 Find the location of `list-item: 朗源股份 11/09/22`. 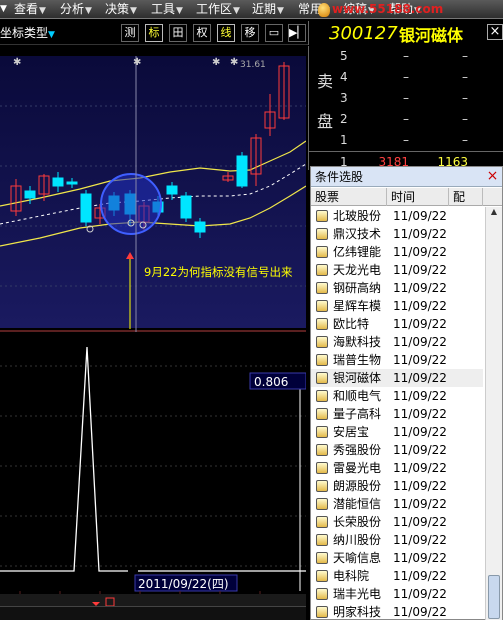

list-item: 朗源股份 11/09/22 is located at coordinates (397, 486).